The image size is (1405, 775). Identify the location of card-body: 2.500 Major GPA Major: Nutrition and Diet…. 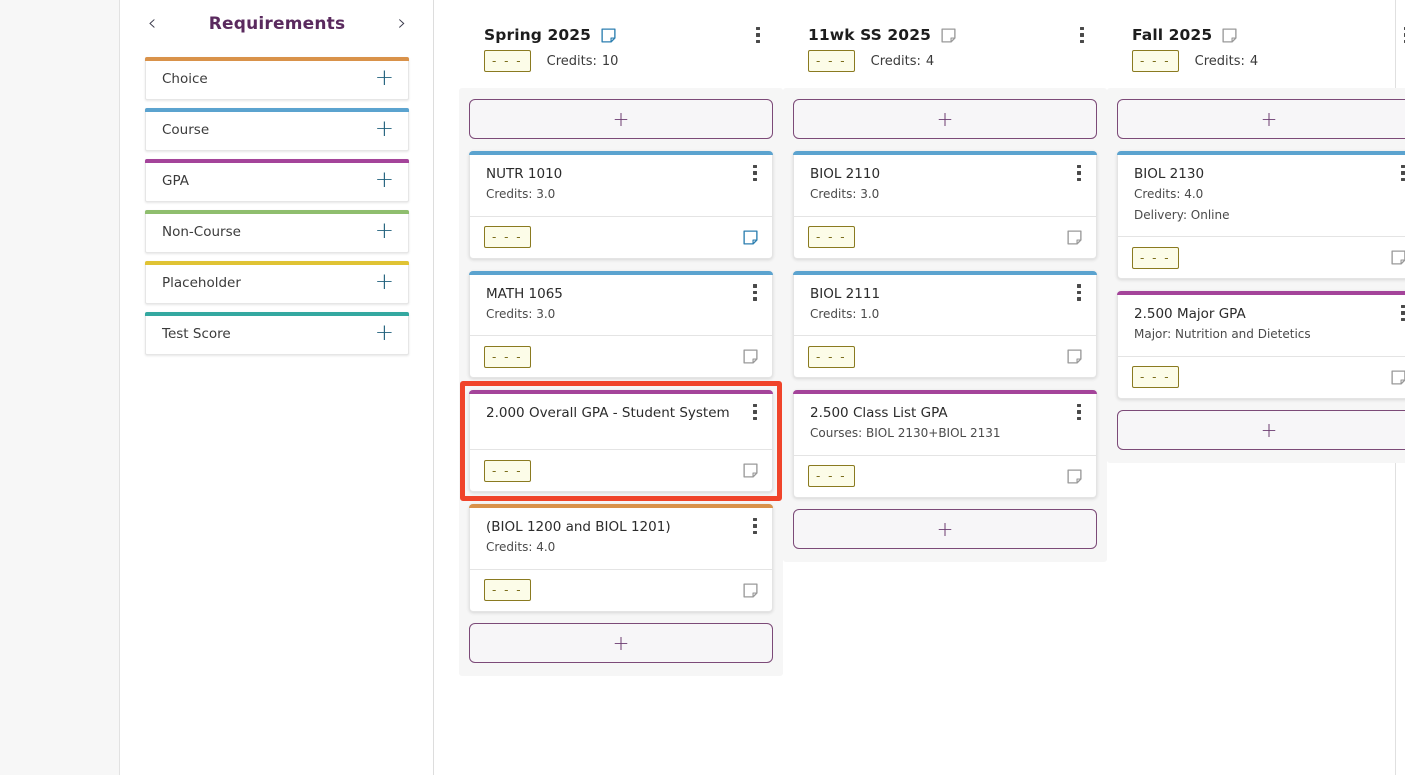
(1261, 324).